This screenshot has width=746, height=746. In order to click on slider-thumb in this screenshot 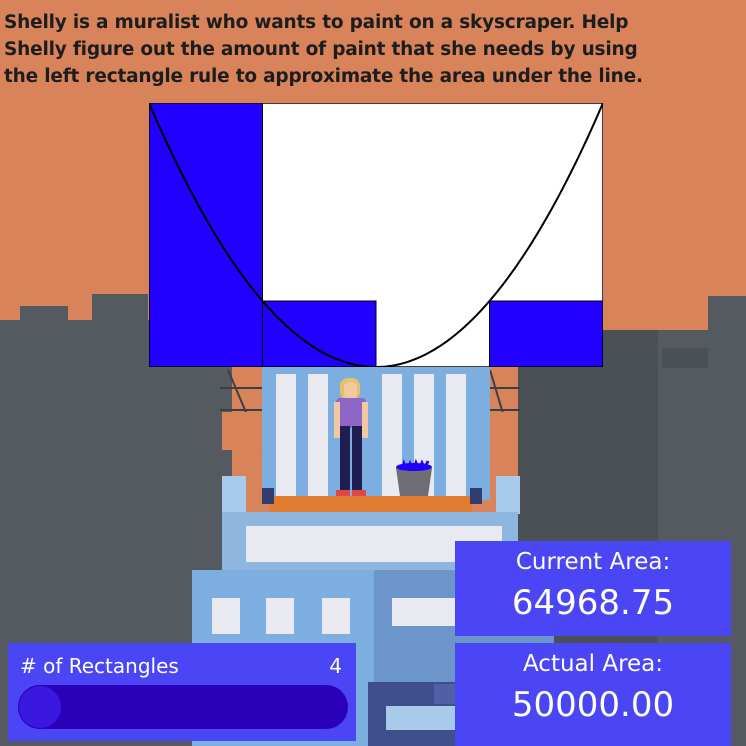, I will do `click(40, 707)`.